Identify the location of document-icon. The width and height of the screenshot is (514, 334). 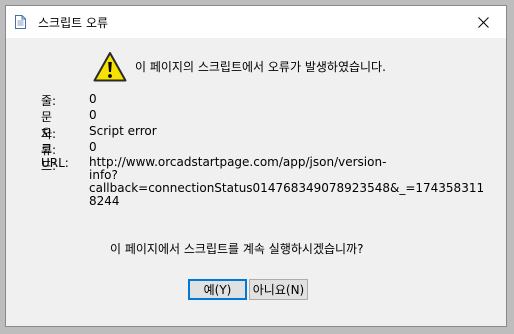
(20, 22).